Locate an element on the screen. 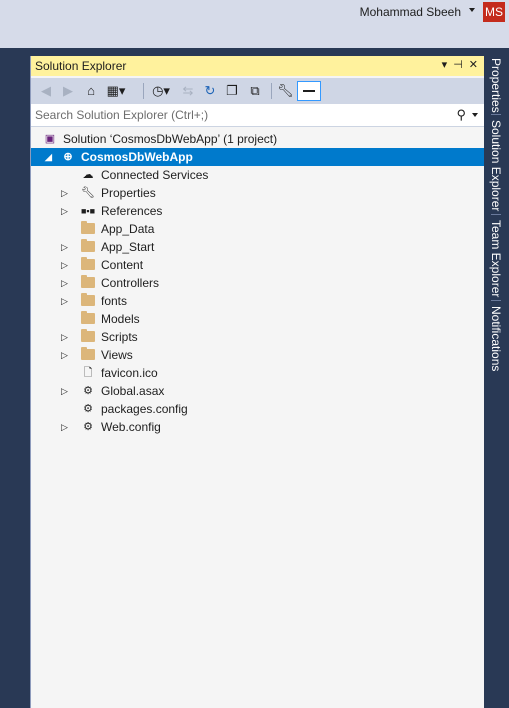 Image resolution: width=509 pixels, height=708 pixels. show-all-files-icon: ⧉ is located at coordinates (255, 91).